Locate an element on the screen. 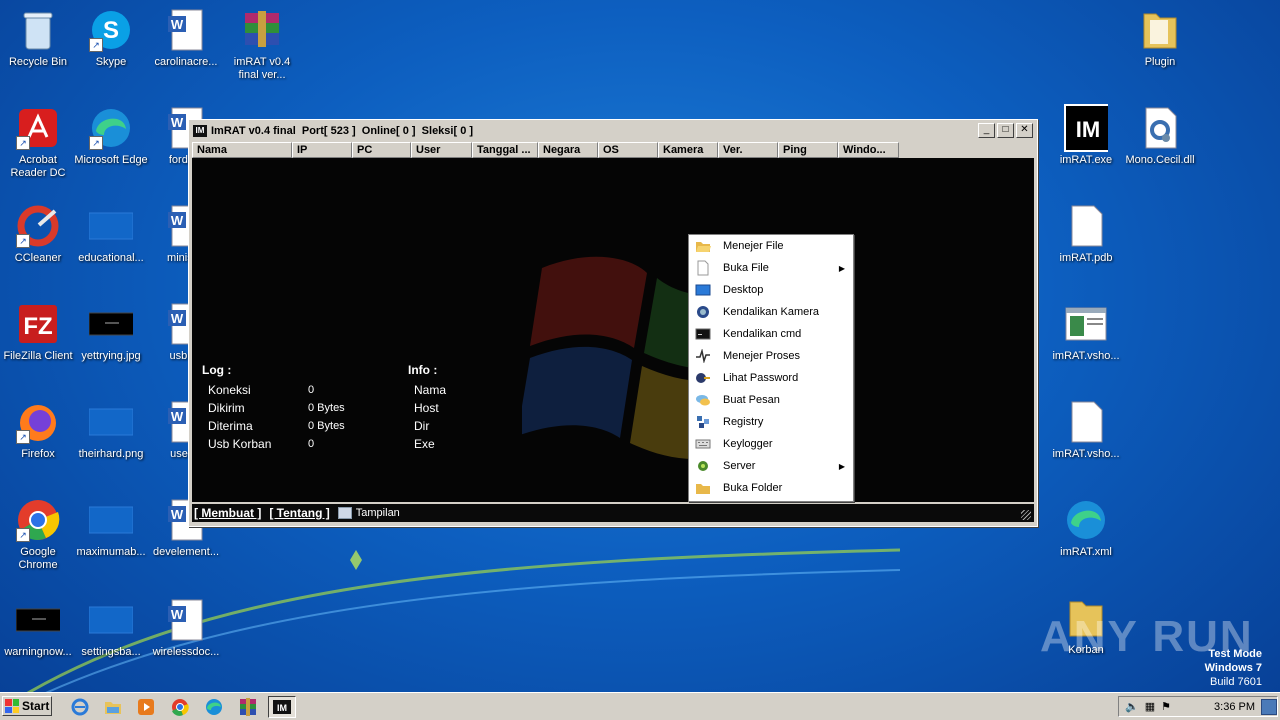  winrar-icon is located at coordinates (248, 707).